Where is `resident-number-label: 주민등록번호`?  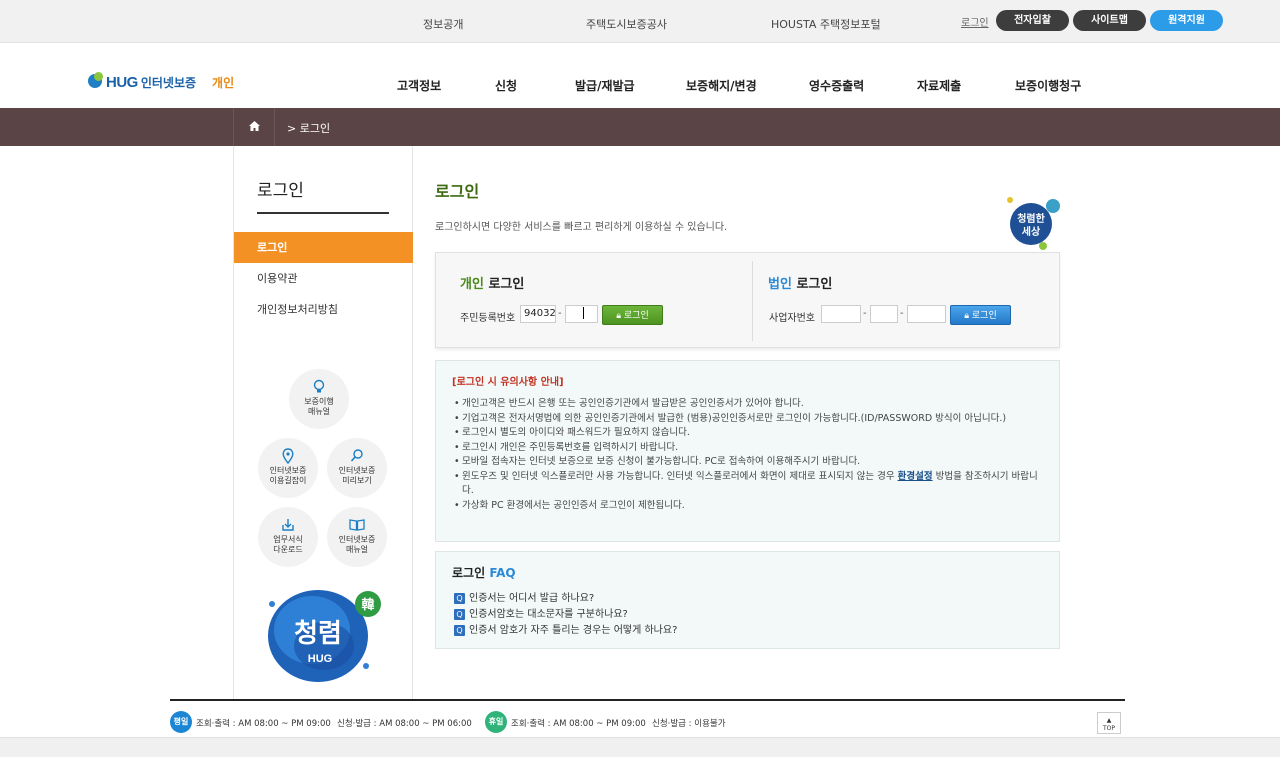 resident-number-label: 주민등록번호 is located at coordinates (488, 318).